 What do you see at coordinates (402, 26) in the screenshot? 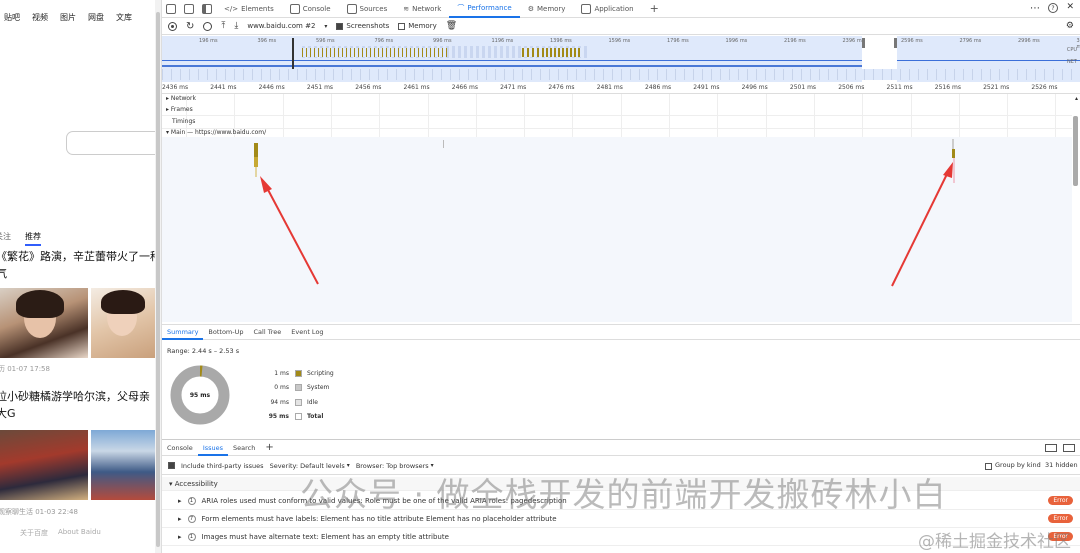
I see `memory-checkbox` at bounding box center [402, 26].